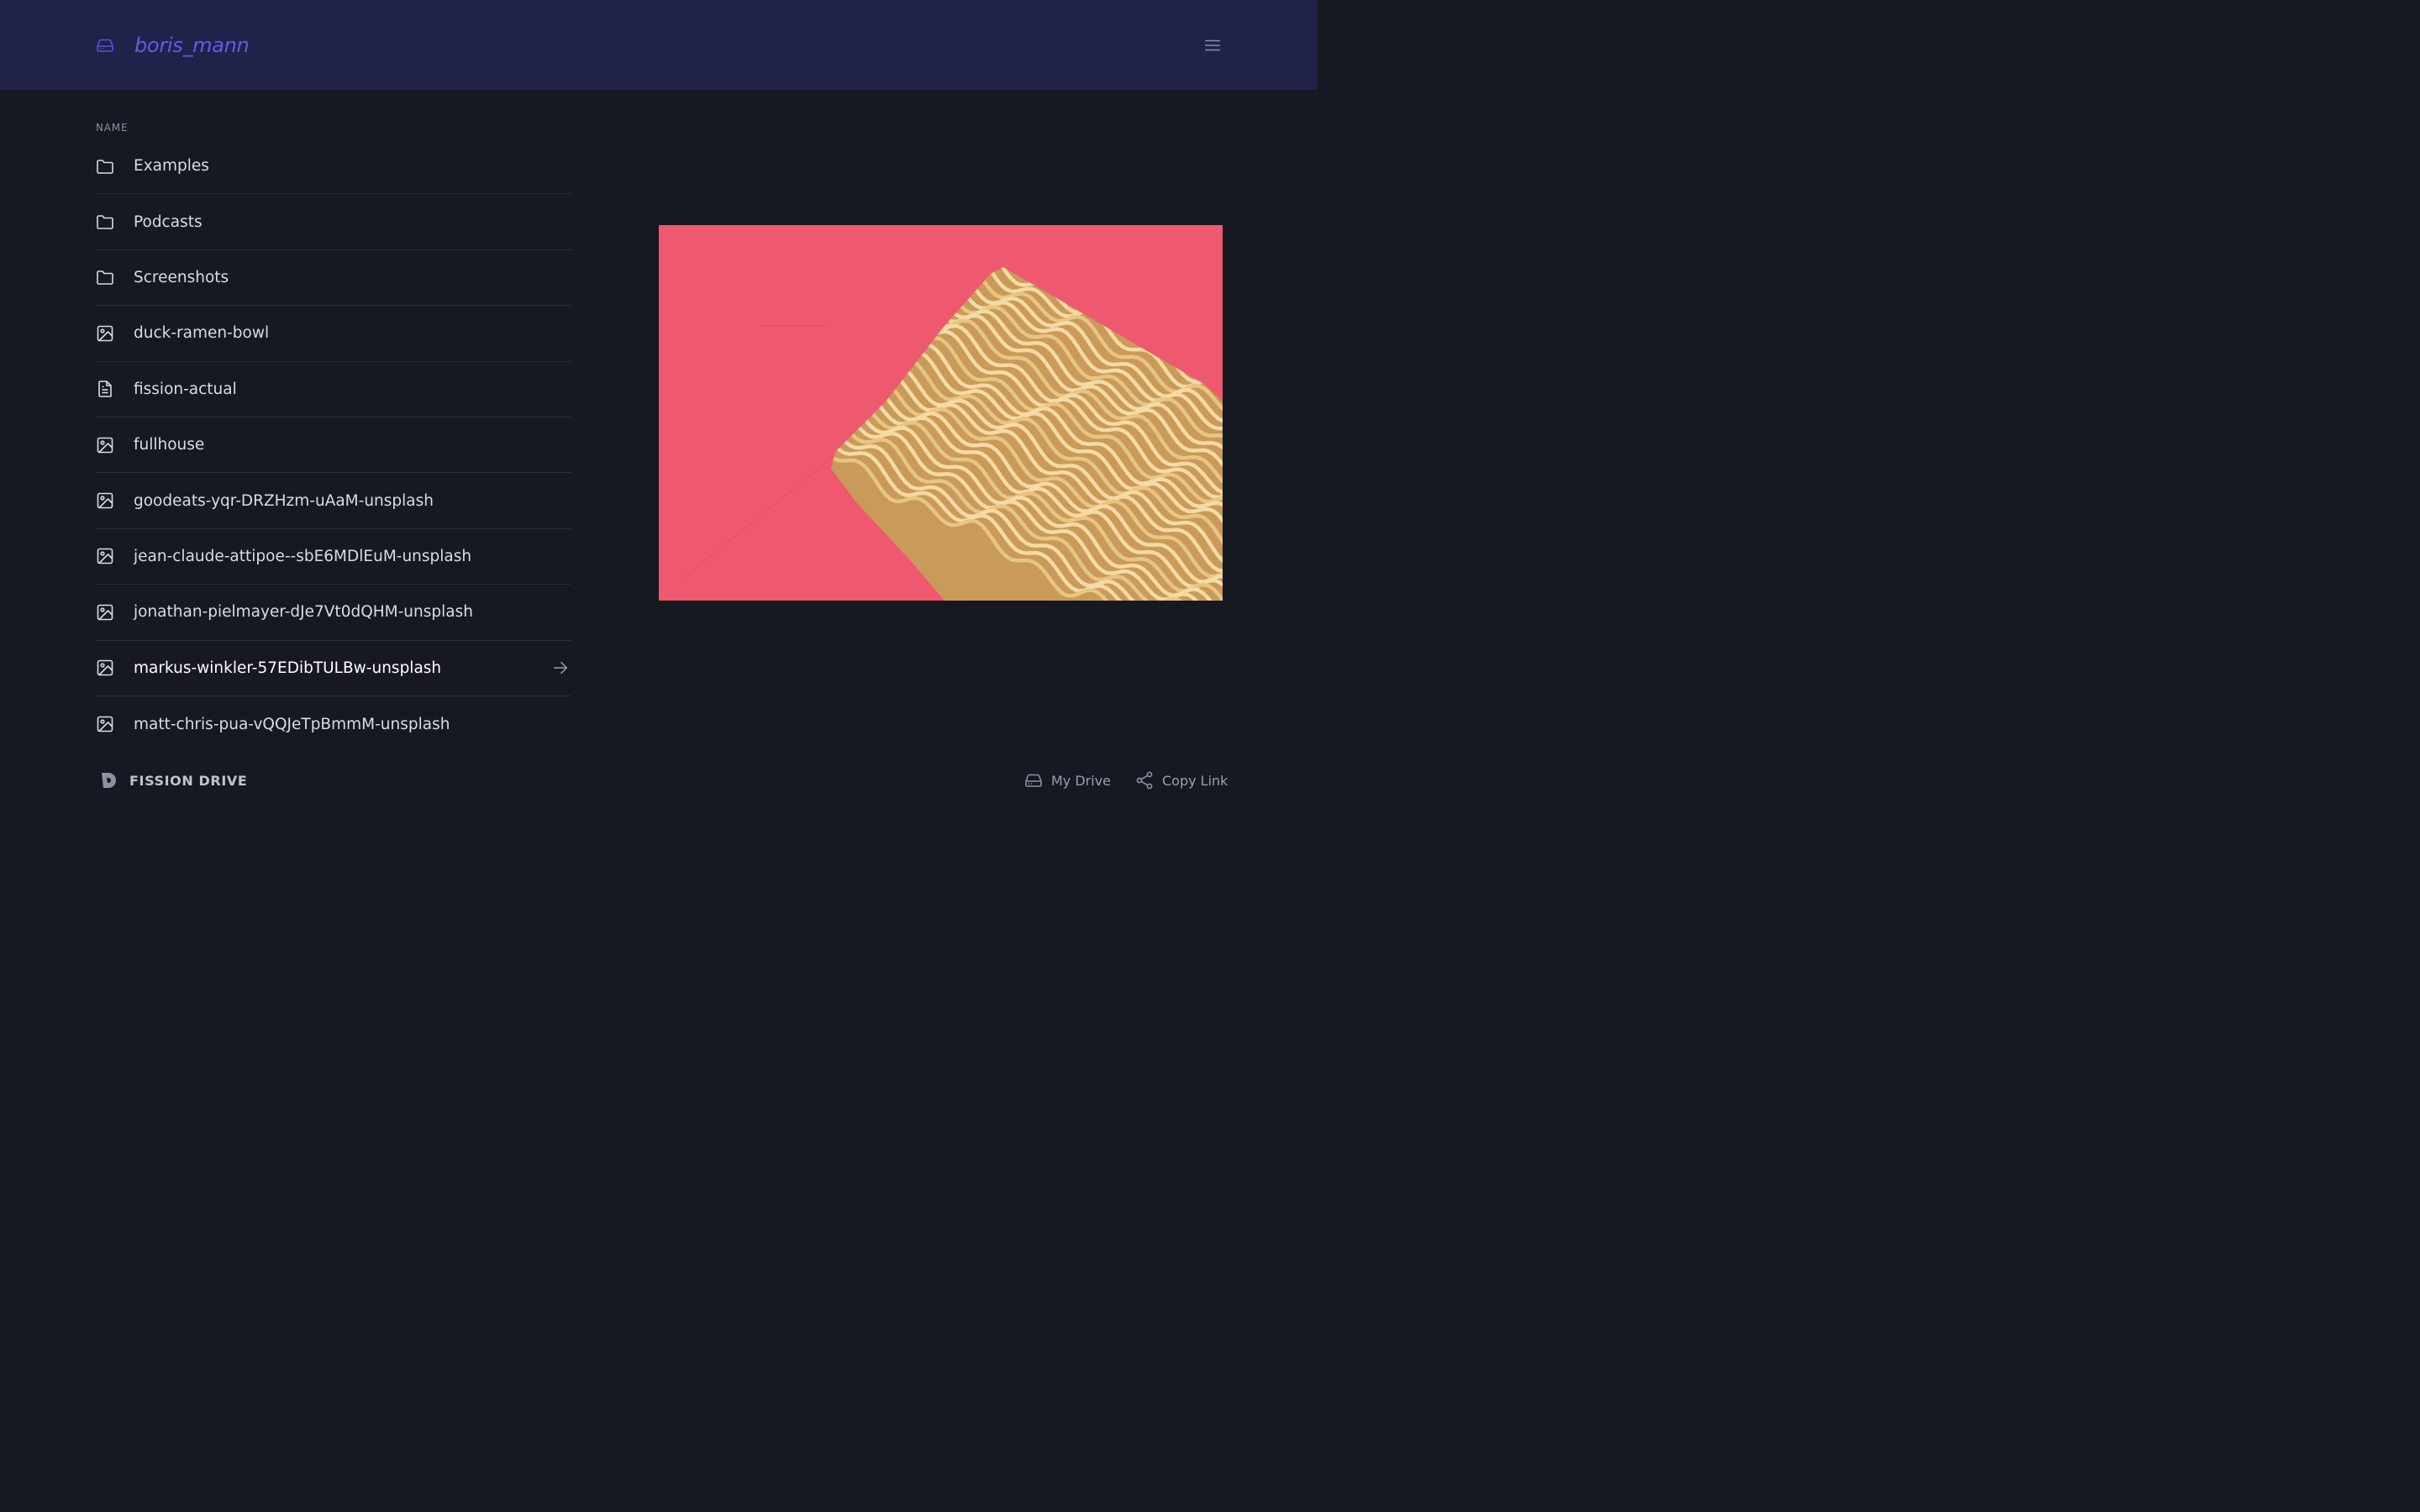  Describe the element at coordinates (333, 334) in the screenshot. I see `file-row: duck-ramen-bowl` at that location.